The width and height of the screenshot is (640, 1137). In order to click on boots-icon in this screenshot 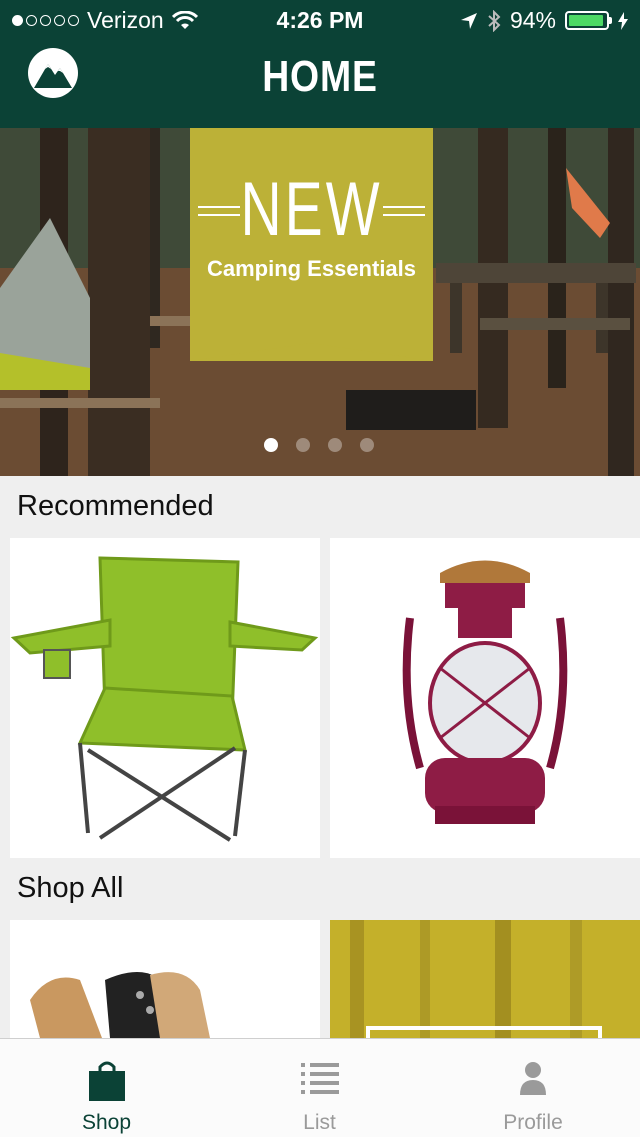, I will do `click(120, 1005)`.